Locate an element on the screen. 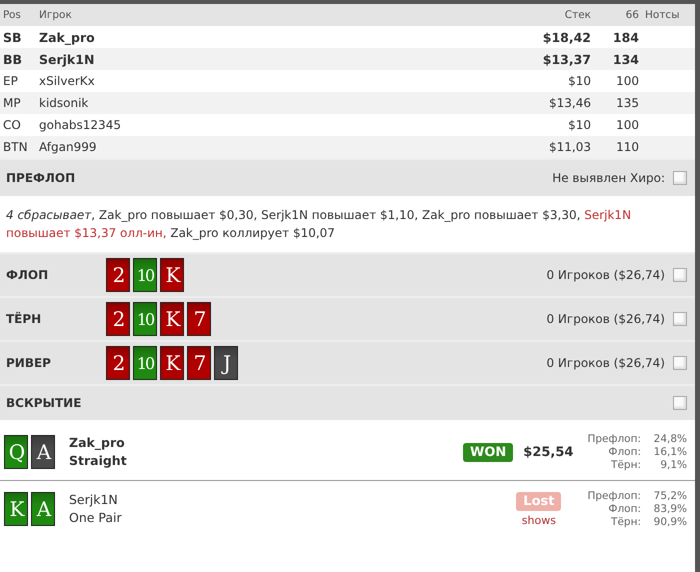  table-cell-text: Zak_pro is located at coordinates (67, 37).